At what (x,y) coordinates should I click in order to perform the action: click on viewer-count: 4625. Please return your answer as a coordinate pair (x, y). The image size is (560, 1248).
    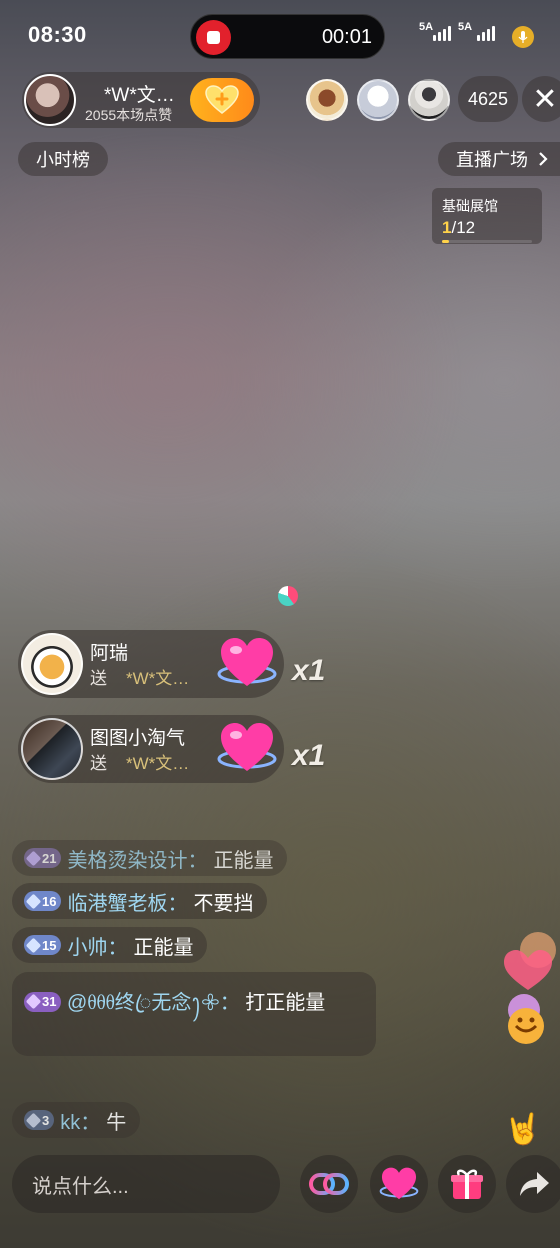
    Looking at the image, I should click on (488, 99).